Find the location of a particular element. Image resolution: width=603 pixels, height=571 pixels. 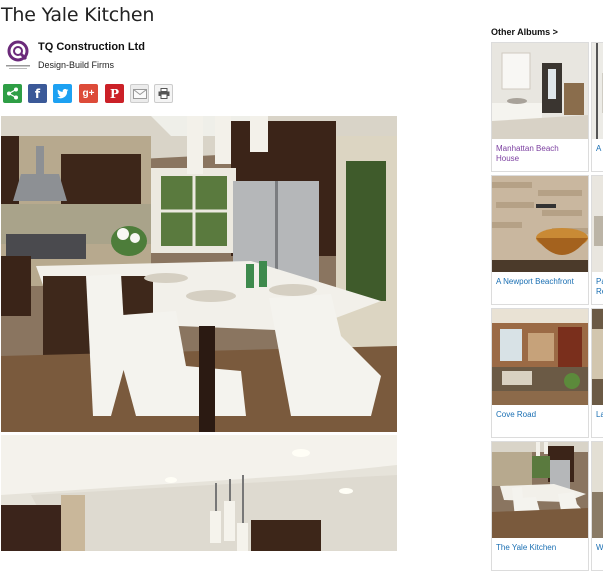

album-card: Cove Road is located at coordinates (540, 373).